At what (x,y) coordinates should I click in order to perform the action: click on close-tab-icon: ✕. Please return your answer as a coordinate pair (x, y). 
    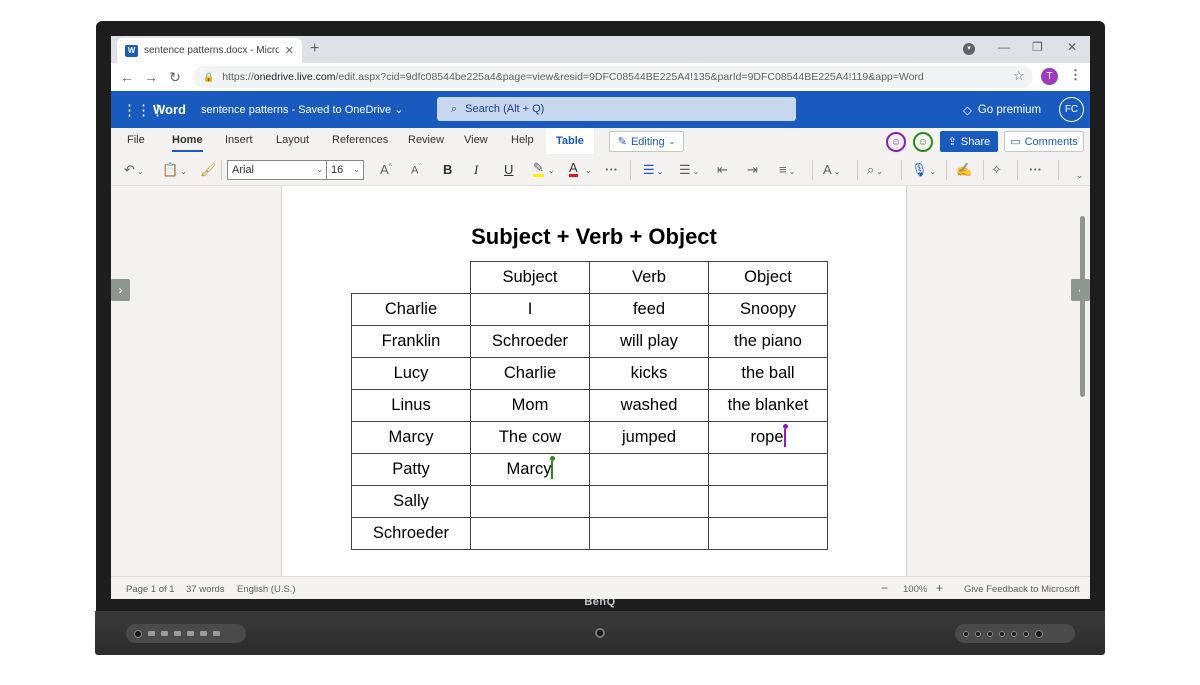
    Looking at the image, I should click on (289, 50).